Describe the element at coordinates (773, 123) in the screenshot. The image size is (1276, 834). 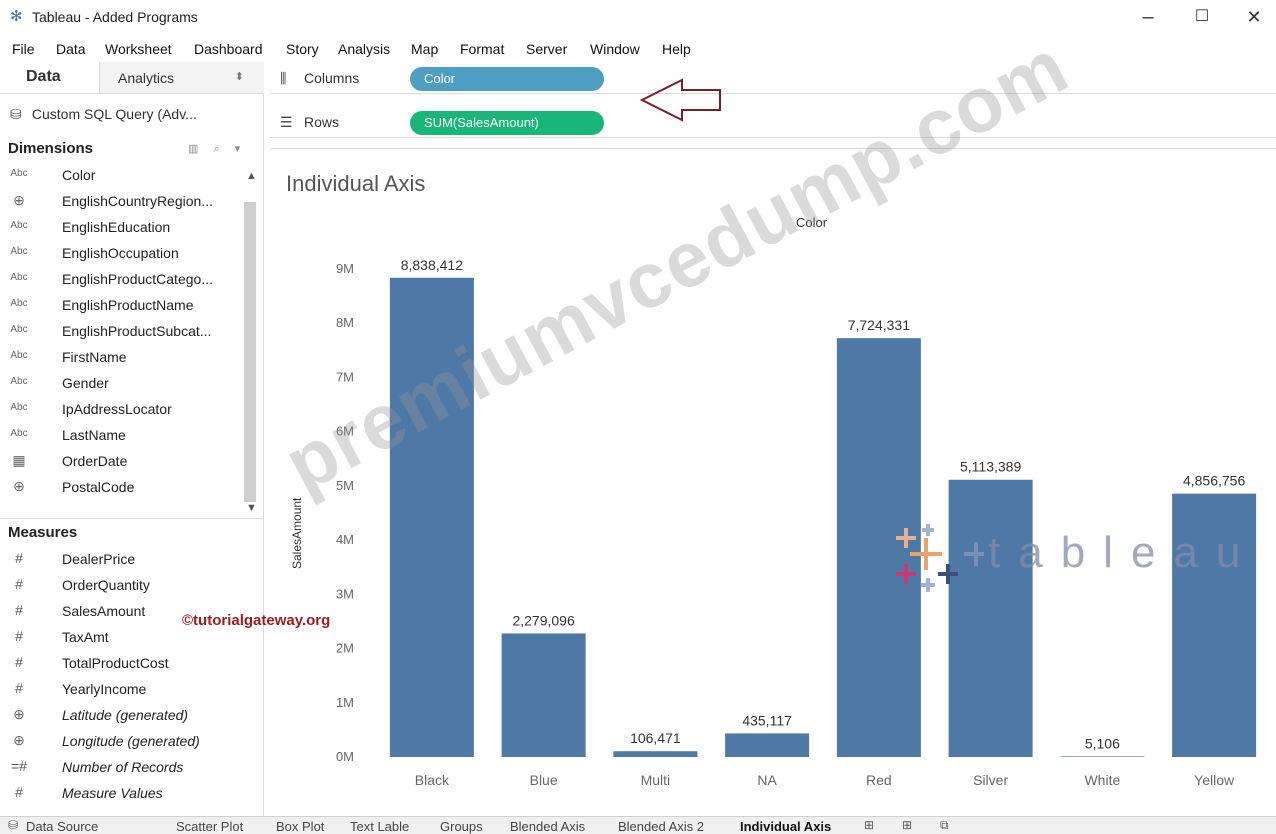
I see `rows-shelf: ☰ Rows SUM(SalesAmount)` at that location.